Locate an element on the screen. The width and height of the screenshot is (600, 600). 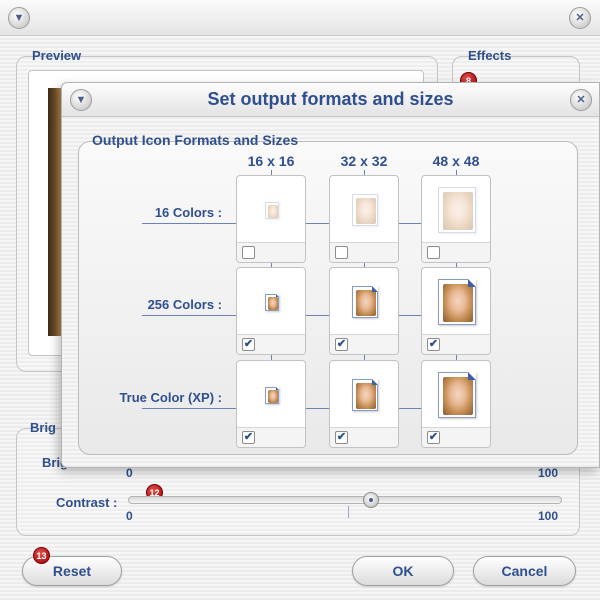
preview-title: Preview is located at coordinates (57, 55).